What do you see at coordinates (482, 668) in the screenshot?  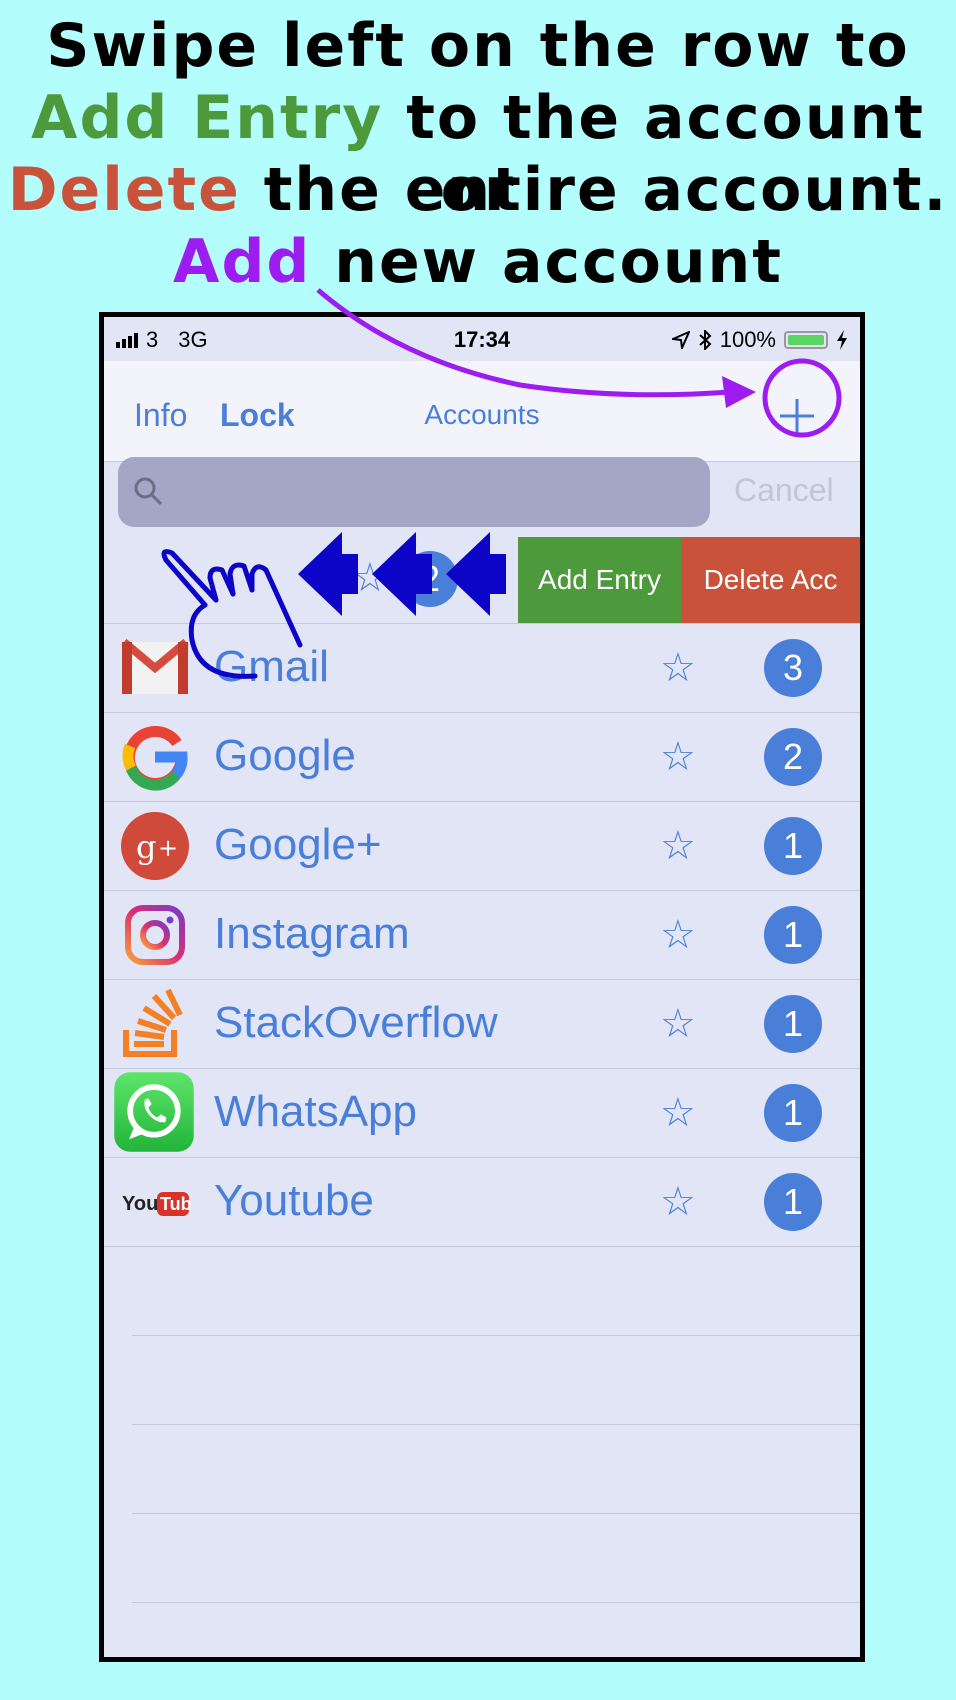 I see `list-item: Gmail ☆ 3` at bounding box center [482, 668].